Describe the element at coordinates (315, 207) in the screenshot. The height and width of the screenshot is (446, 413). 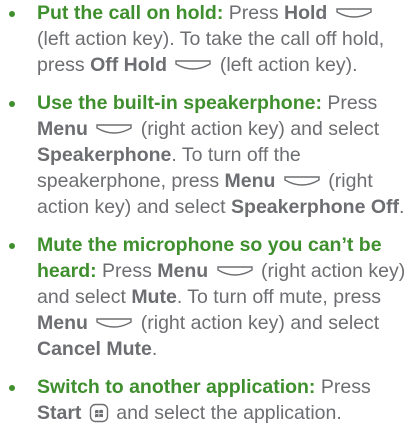
I see `key-name: Speakerphone Off` at that location.